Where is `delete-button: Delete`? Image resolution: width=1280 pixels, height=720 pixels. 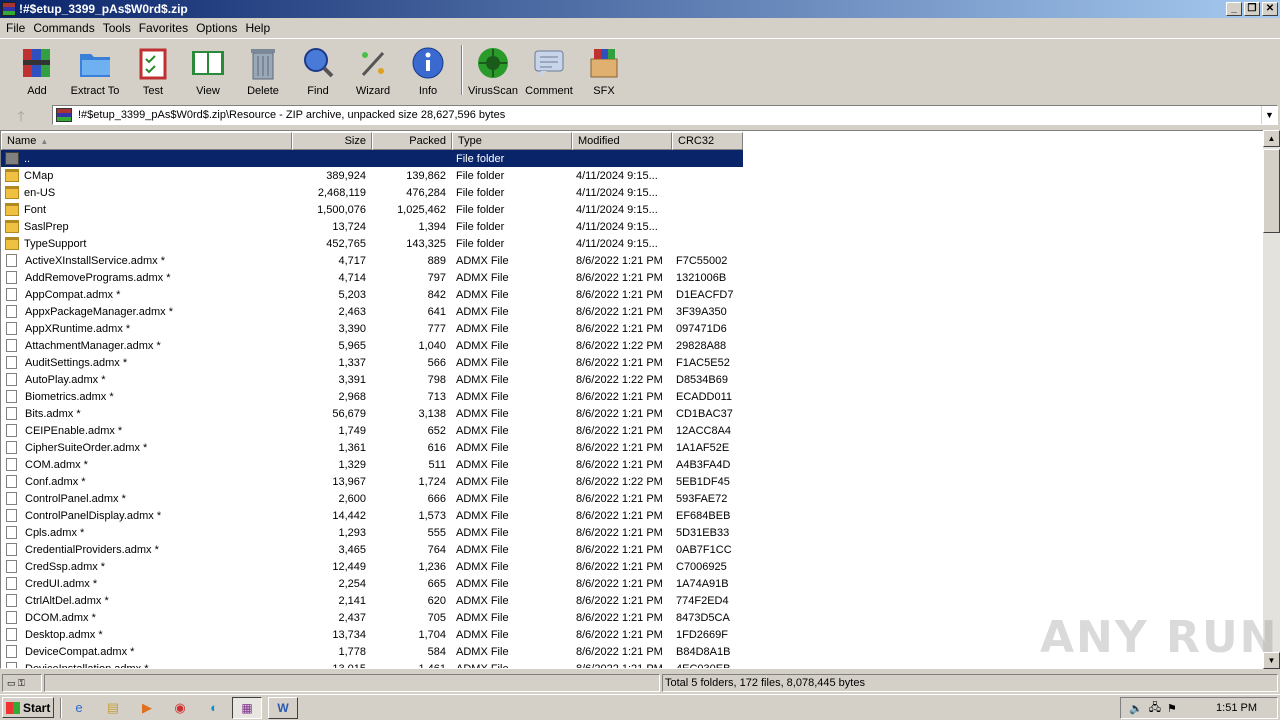
delete-button: Delete is located at coordinates (263, 71).